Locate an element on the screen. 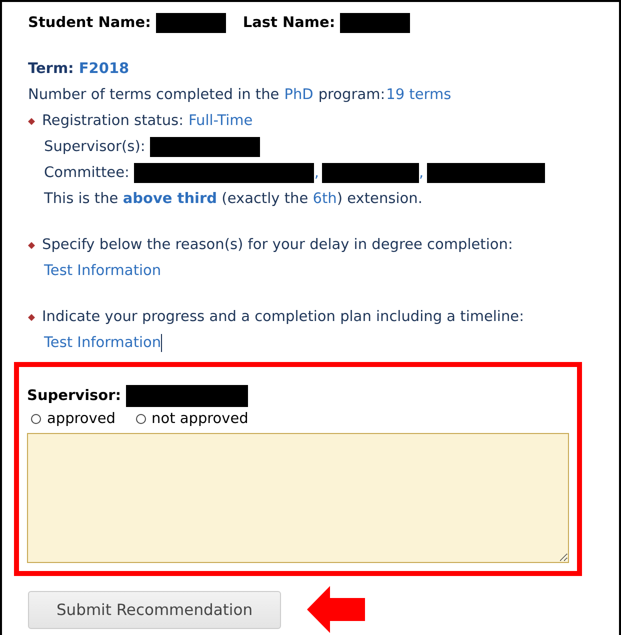 This screenshot has width=621, height=635. field-label: Last Name: is located at coordinates (289, 23).